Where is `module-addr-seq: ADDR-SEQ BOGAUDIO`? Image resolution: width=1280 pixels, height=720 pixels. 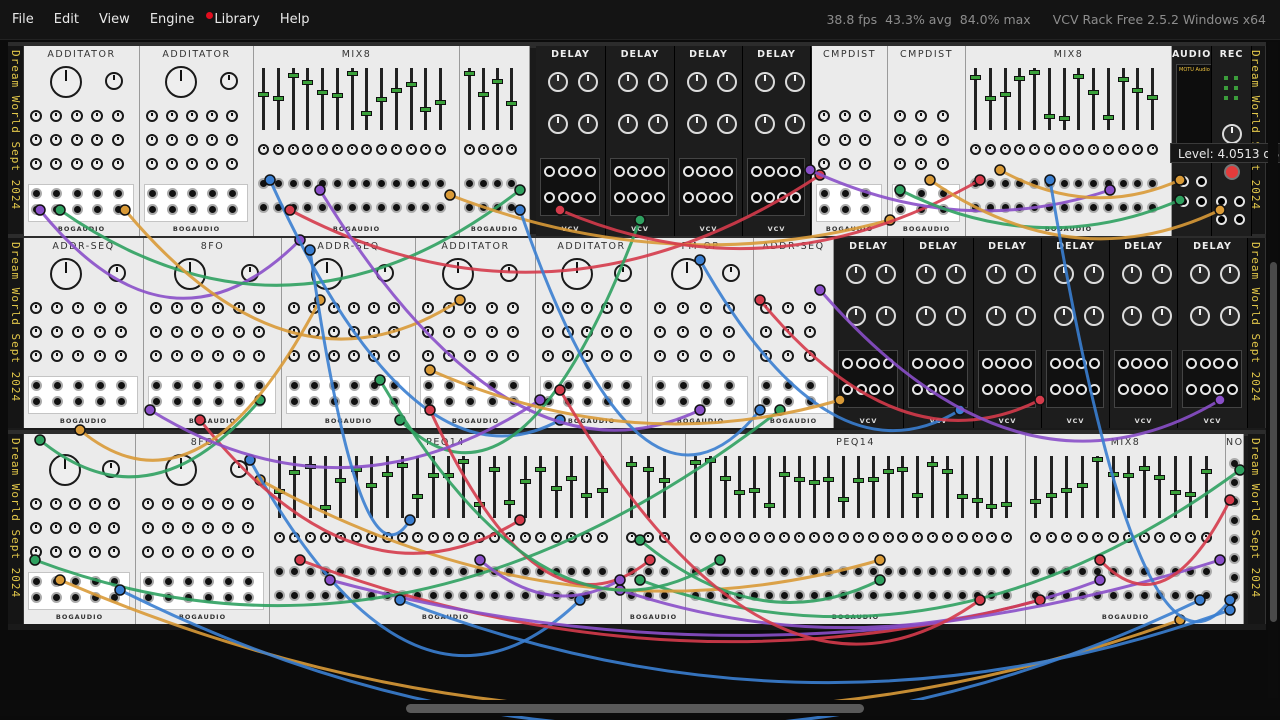 module-addr-seq: ADDR-SEQ BOGAUDIO is located at coordinates (84, 333).